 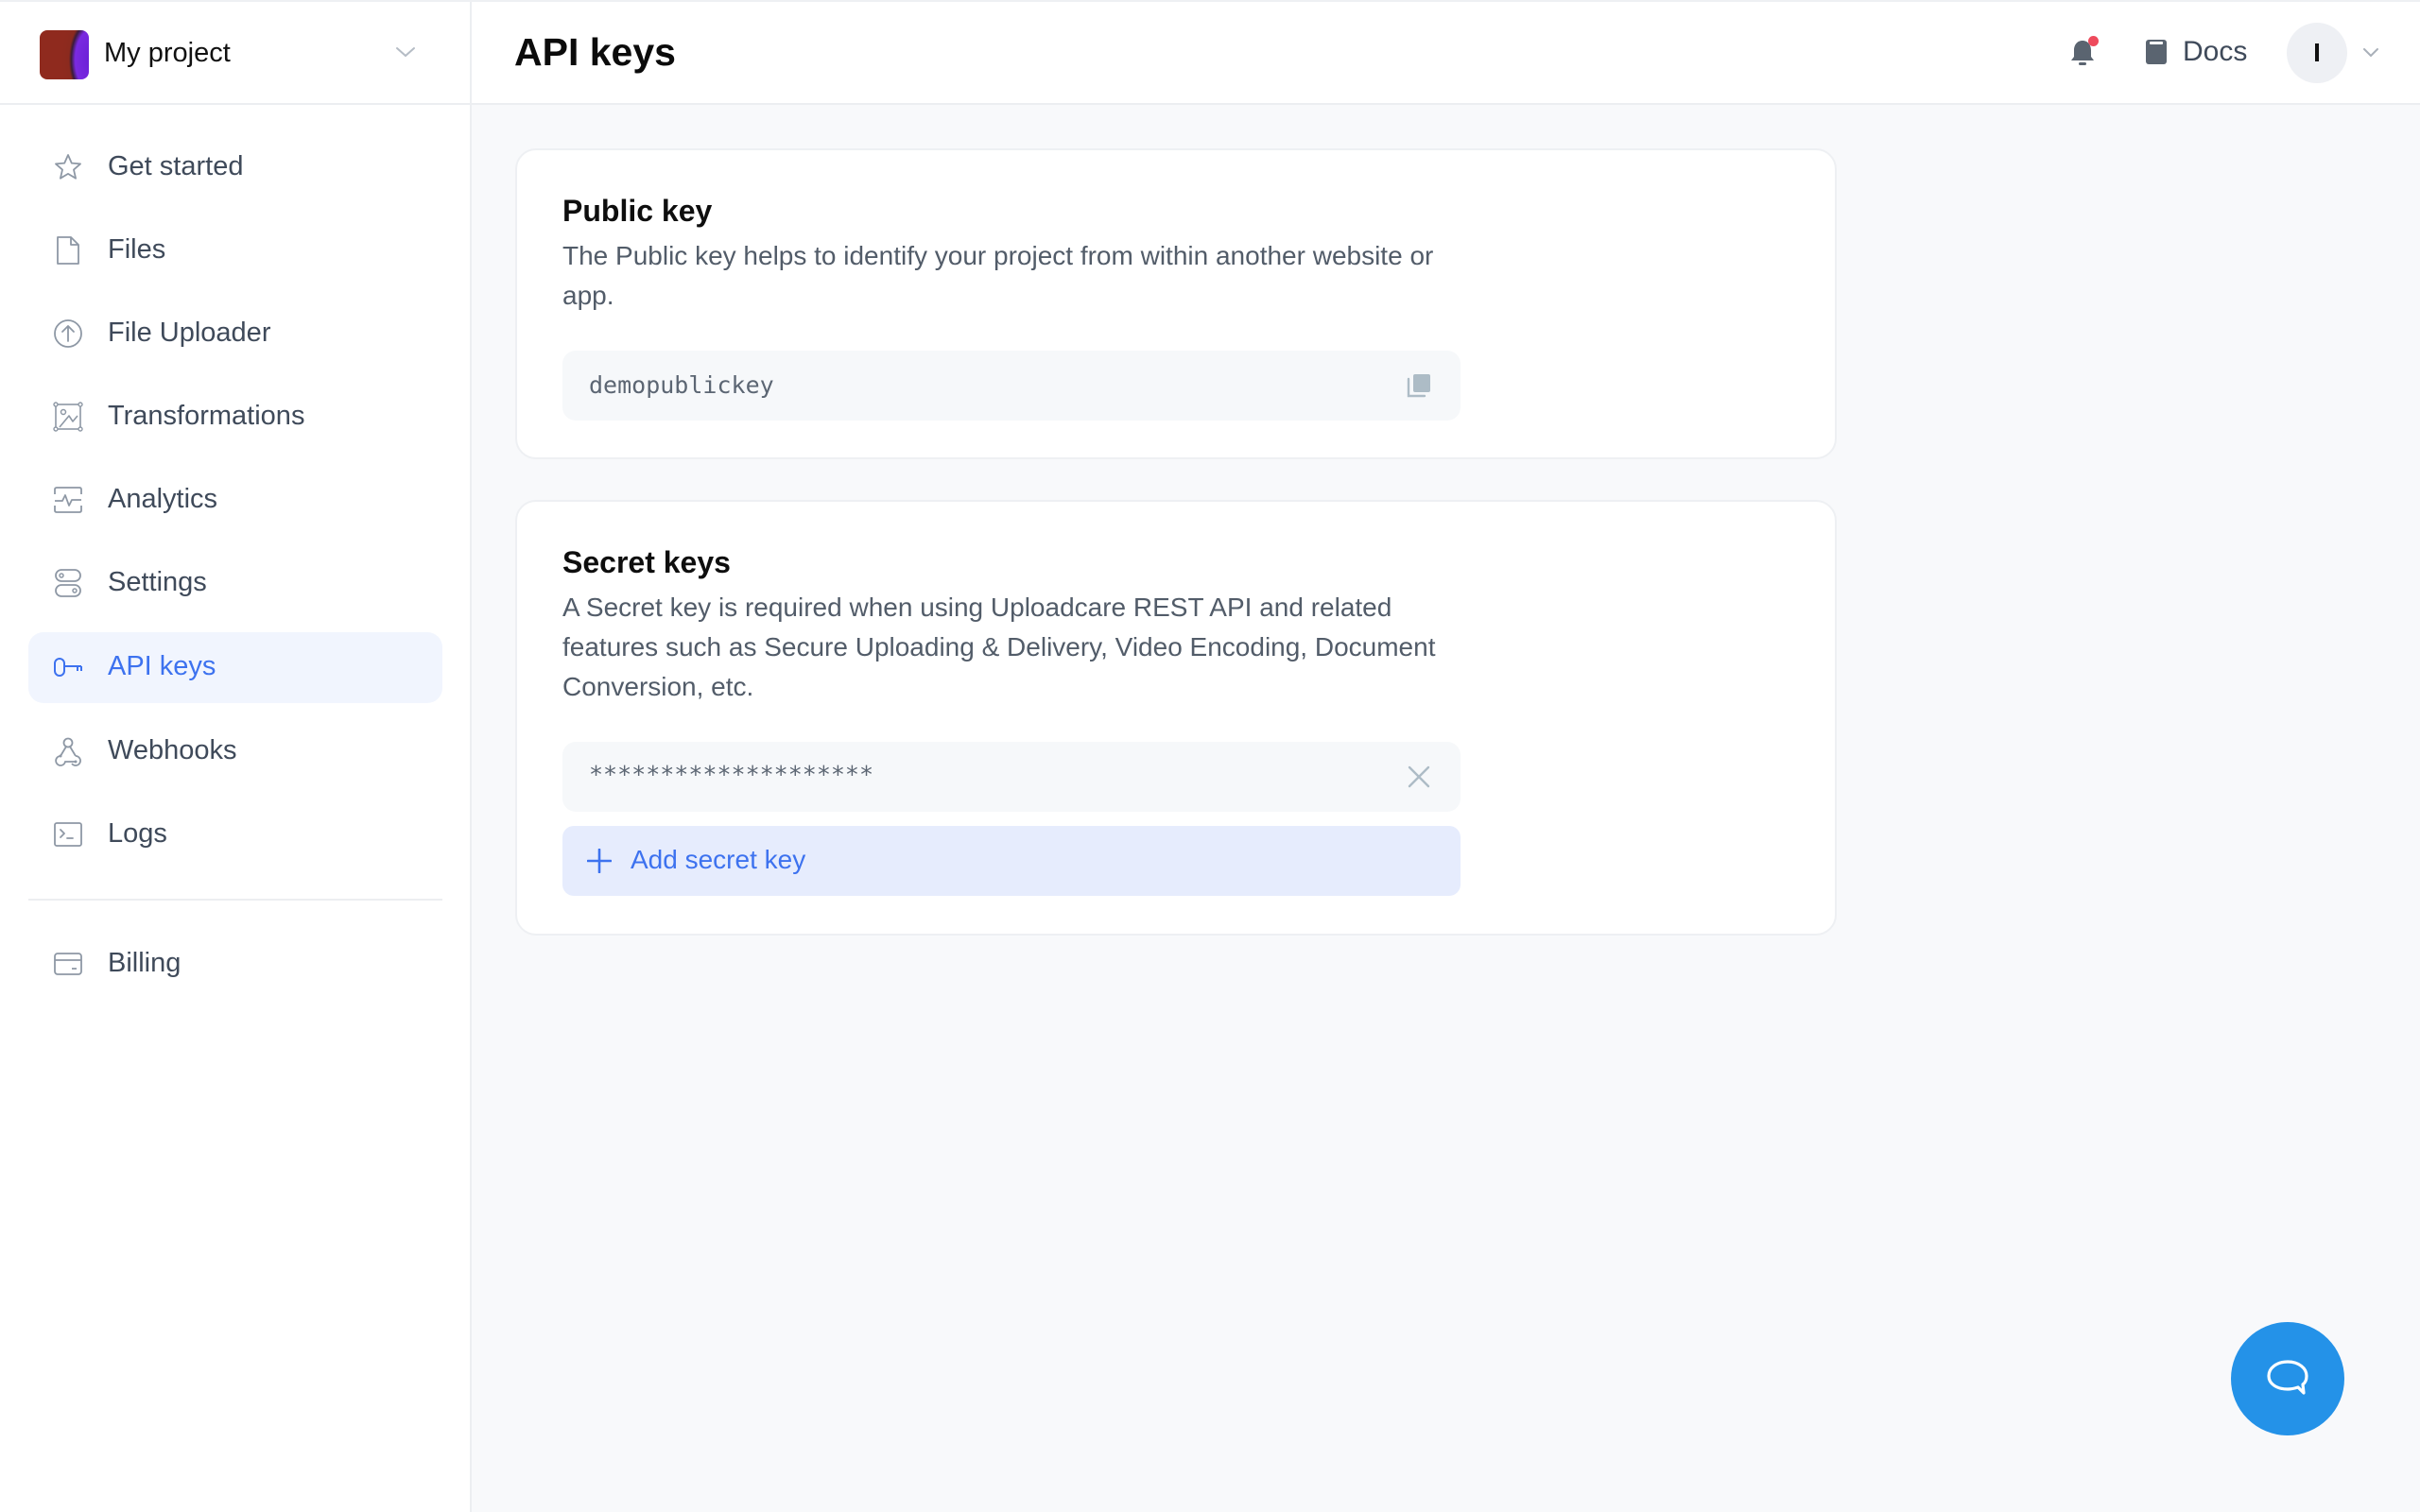 I want to click on close-icon, so click(x=1419, y=777).